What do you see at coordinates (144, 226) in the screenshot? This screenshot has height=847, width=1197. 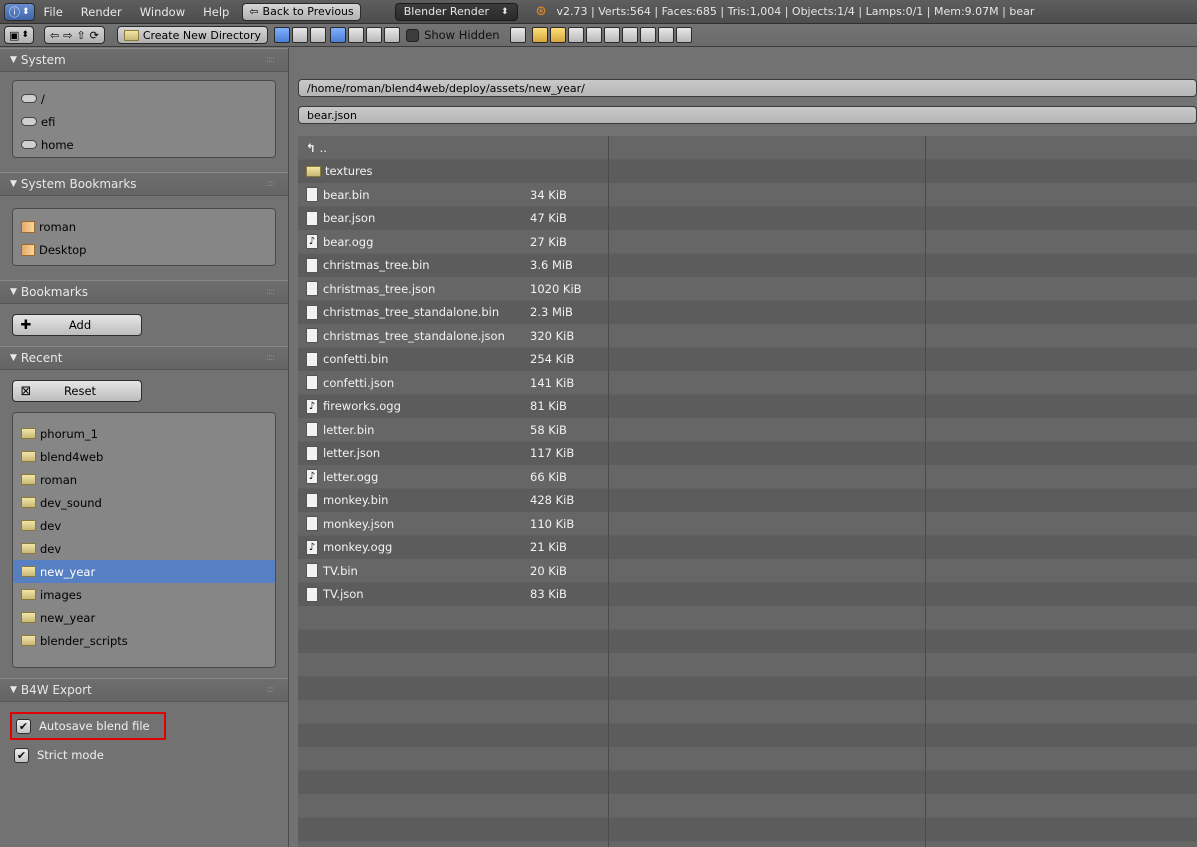 I see `bookmark-item: roman` at bounding box center [144, 226].